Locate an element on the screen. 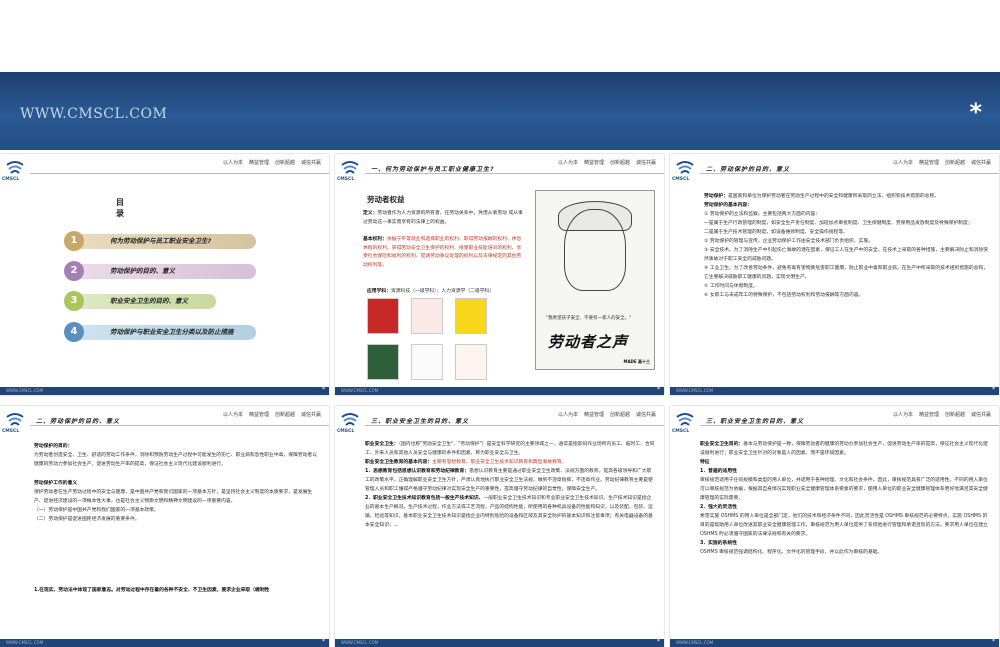 This screenshot has width=1000, height=647. toc-item: 2 劳动保护的目的、意义 is located at coordinates (160, 271).